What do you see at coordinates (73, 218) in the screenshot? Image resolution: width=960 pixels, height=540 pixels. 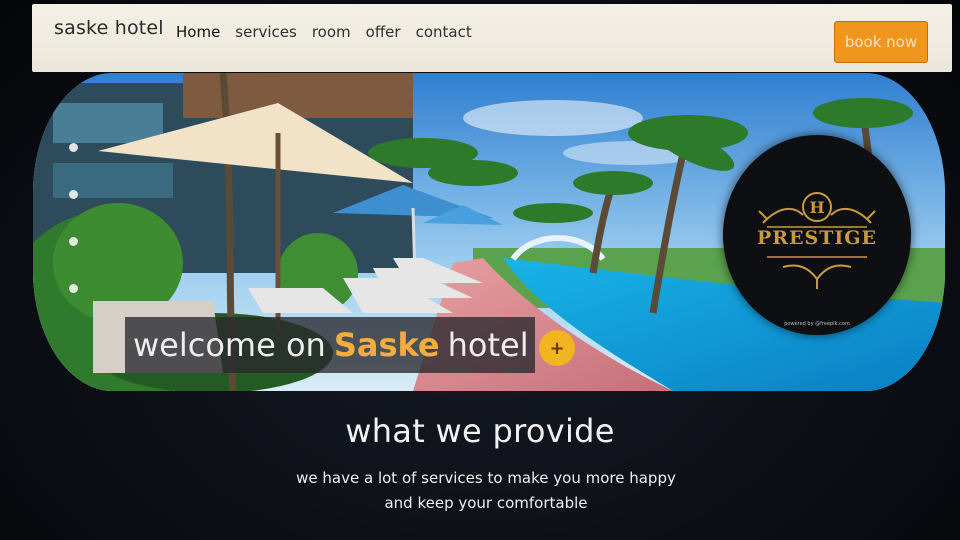 I see `slider-dots` at bounding box center [73, 218].